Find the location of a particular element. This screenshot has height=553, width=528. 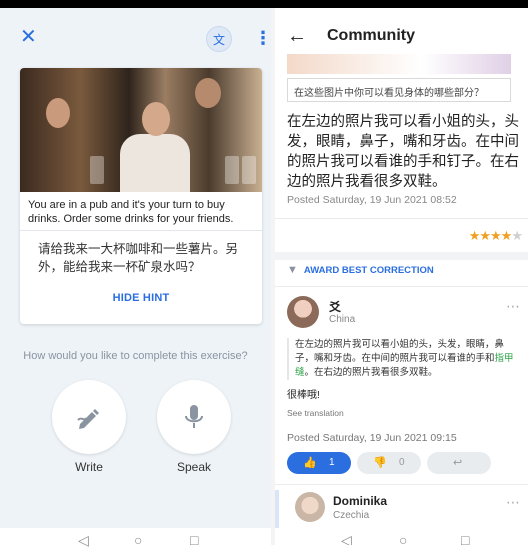

commenter-country: China is located at coordinates (342, 319).